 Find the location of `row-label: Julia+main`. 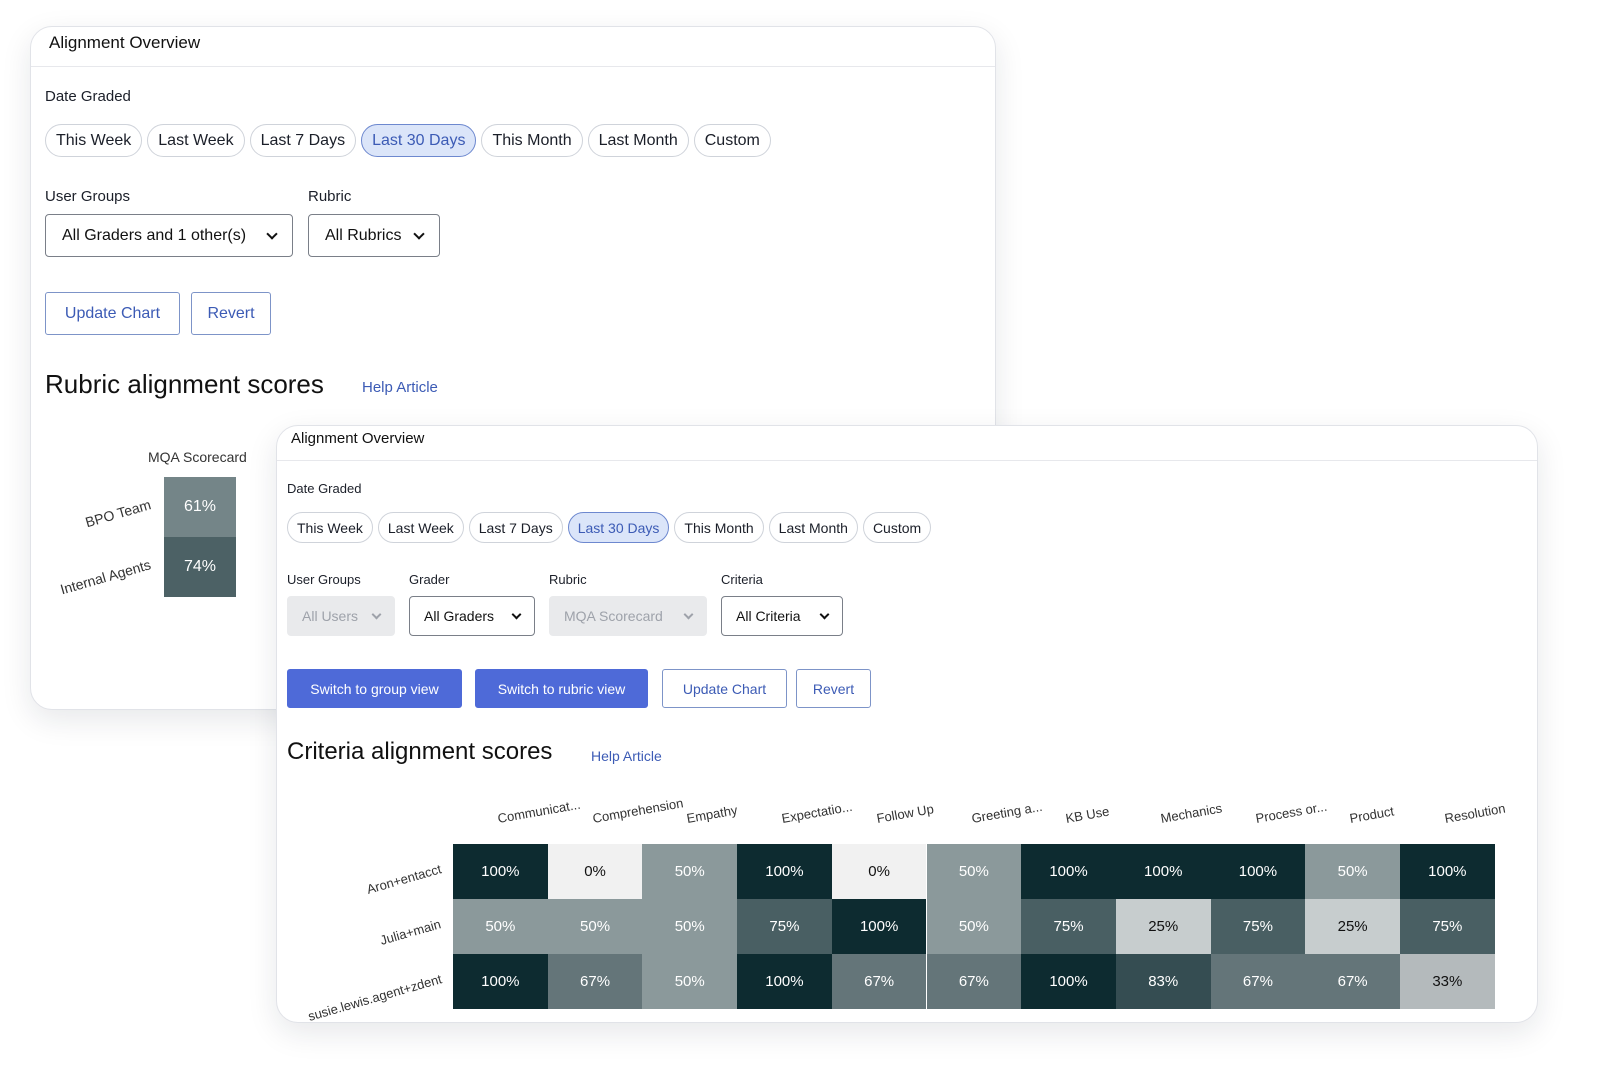

row-label: Julia+main is located at coordinates (411, 932).